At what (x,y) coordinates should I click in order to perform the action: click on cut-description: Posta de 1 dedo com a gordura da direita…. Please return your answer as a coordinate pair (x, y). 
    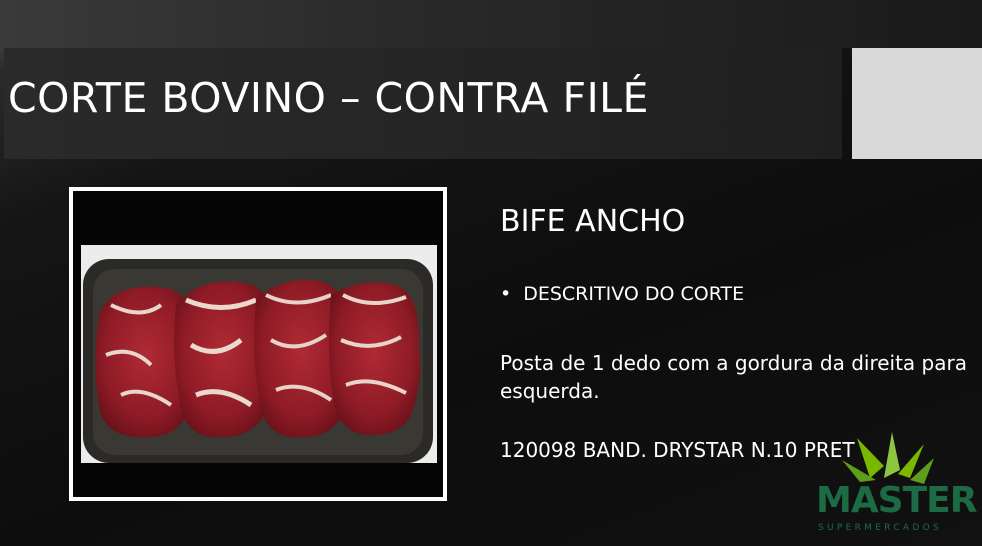
    Looking at the image, I should click on (733, 377).